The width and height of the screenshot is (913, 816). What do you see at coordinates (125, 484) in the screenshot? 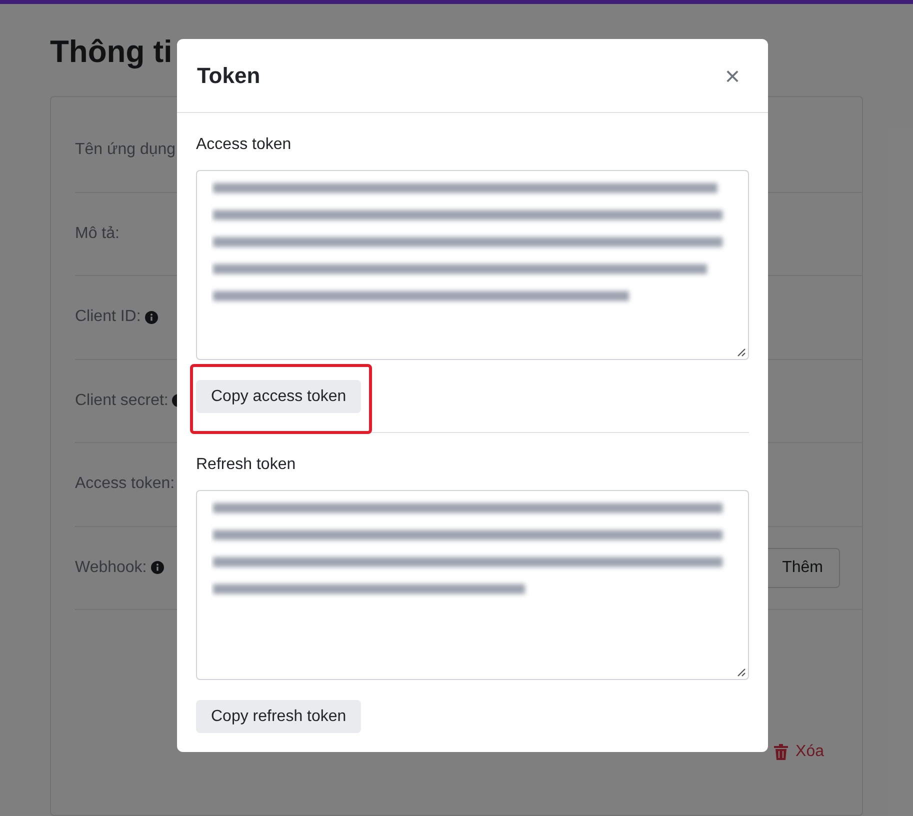
I see `field-label: Access token:` at bounding box center [125, 484].